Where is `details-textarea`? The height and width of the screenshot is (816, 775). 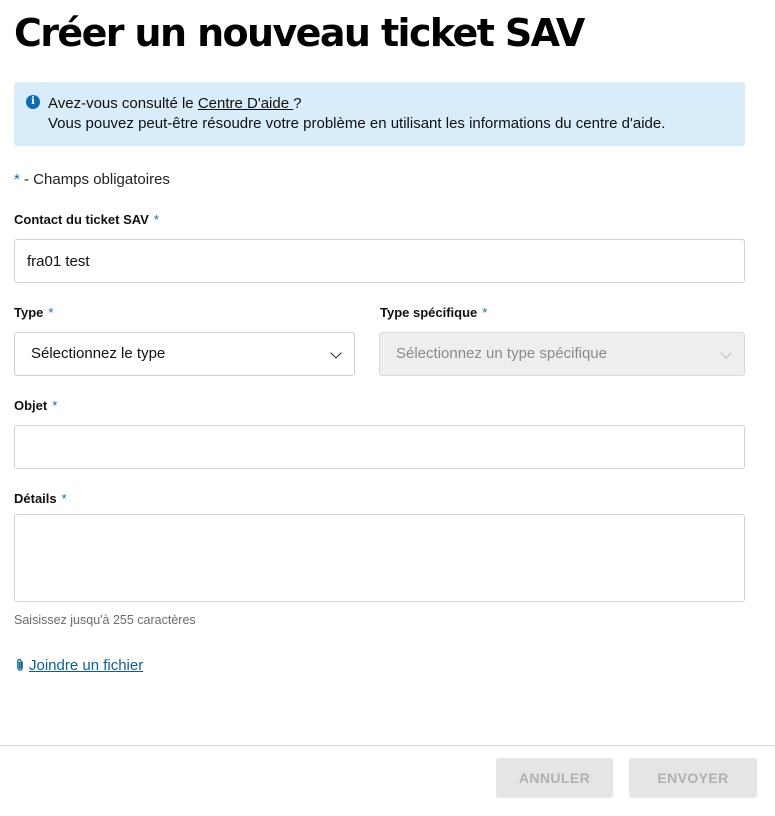 details-textarea is located at coordinates (379, 558).